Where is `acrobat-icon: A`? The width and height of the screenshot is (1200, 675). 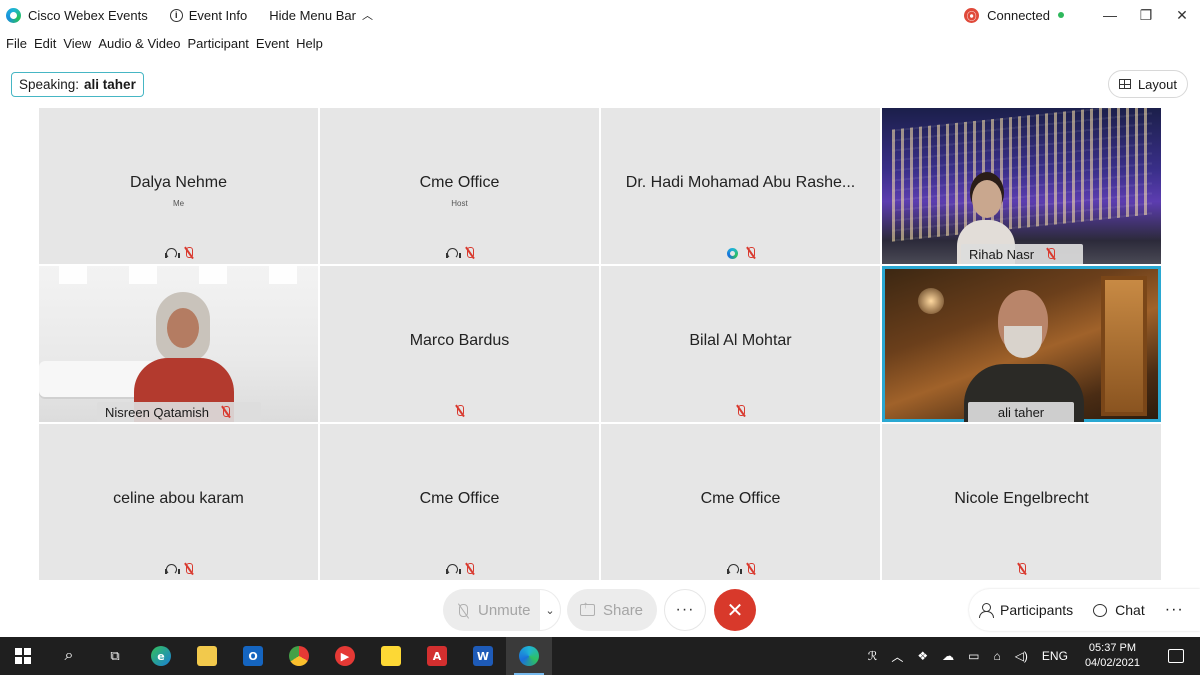
acrobat-icon: A is located at coordinates (437, 656).